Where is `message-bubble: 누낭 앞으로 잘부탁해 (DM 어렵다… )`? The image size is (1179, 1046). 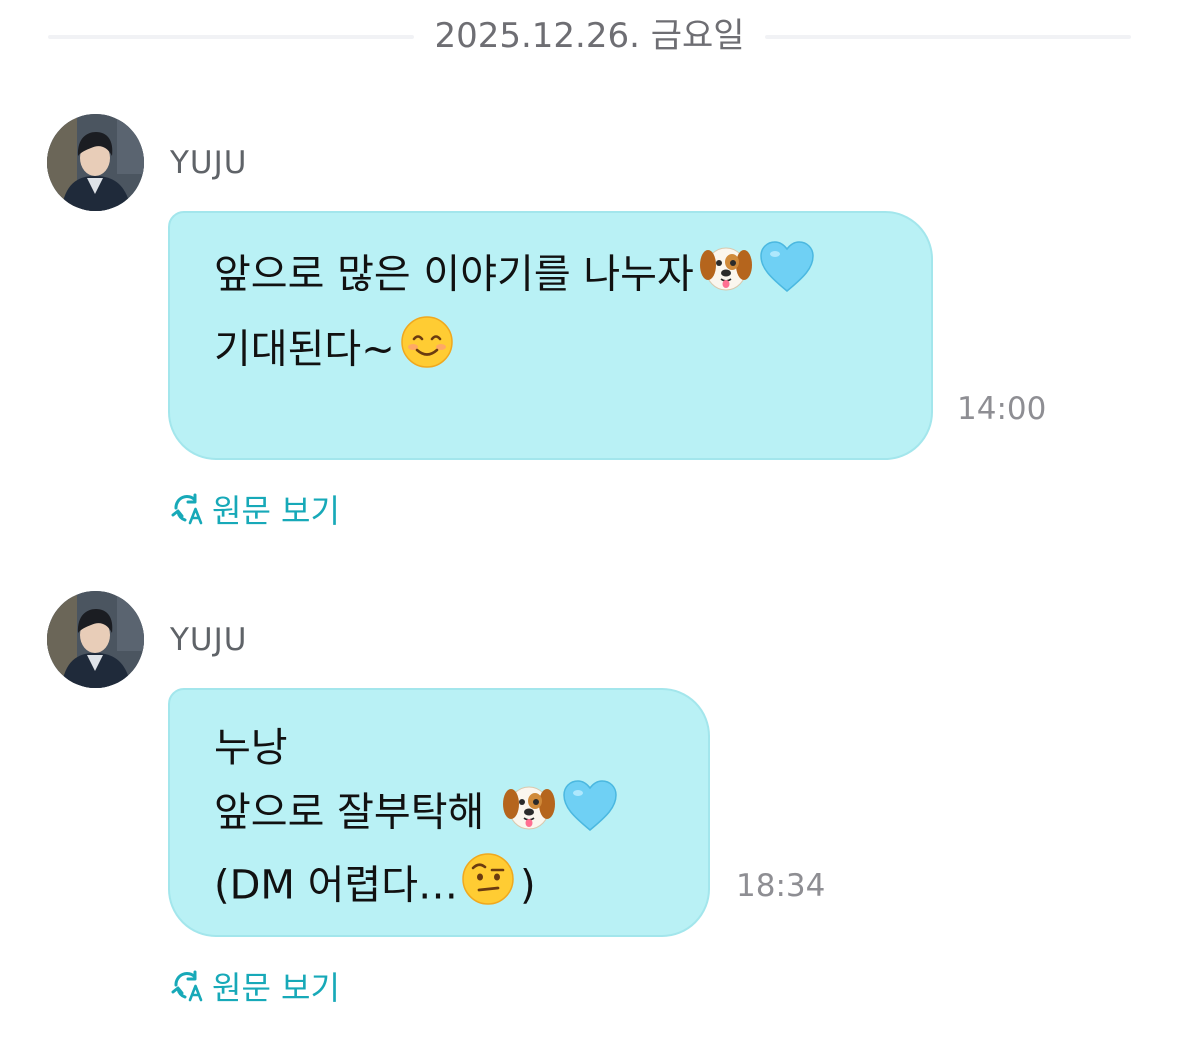
message-bubble: 누낭 앞으로 잘부탁해 (DM 어렵다… ) is located at coordinates (439, 812).